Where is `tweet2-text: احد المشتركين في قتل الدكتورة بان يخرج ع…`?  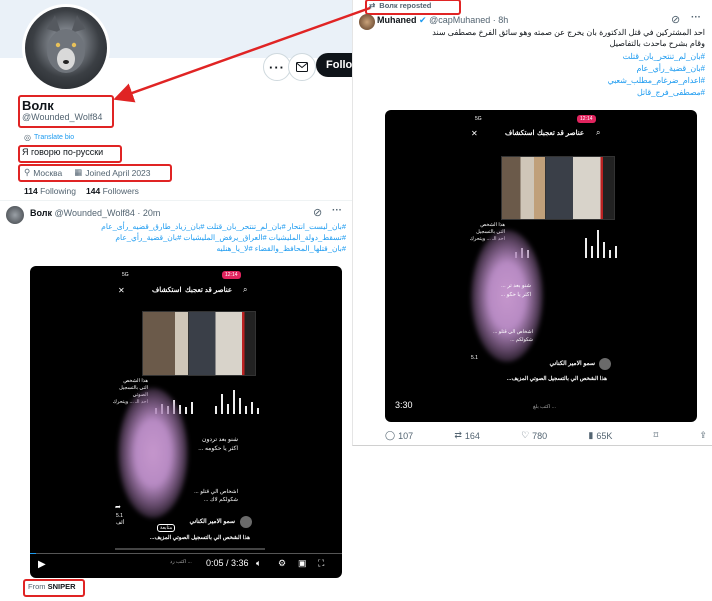 tweet2-text: احد المشتركين في قتل الدكتورة بان يخرج ع… is located at coordinates (544, 38).